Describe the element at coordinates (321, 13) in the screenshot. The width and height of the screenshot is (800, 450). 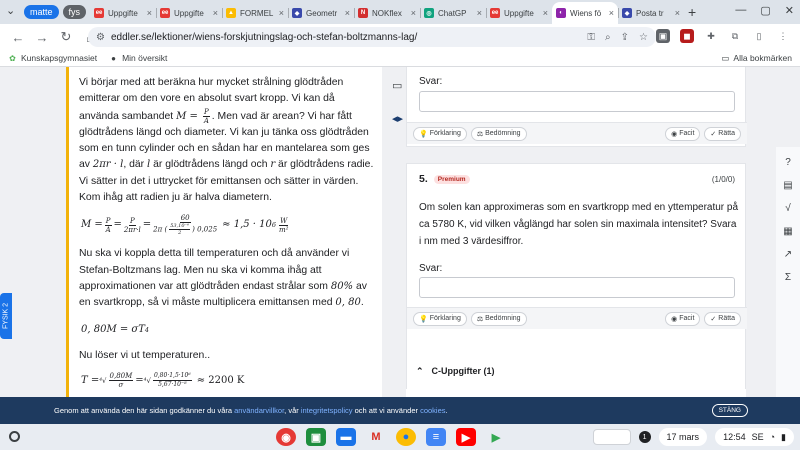
I see `browser-tab: ◆ Geometr ×` at that location.